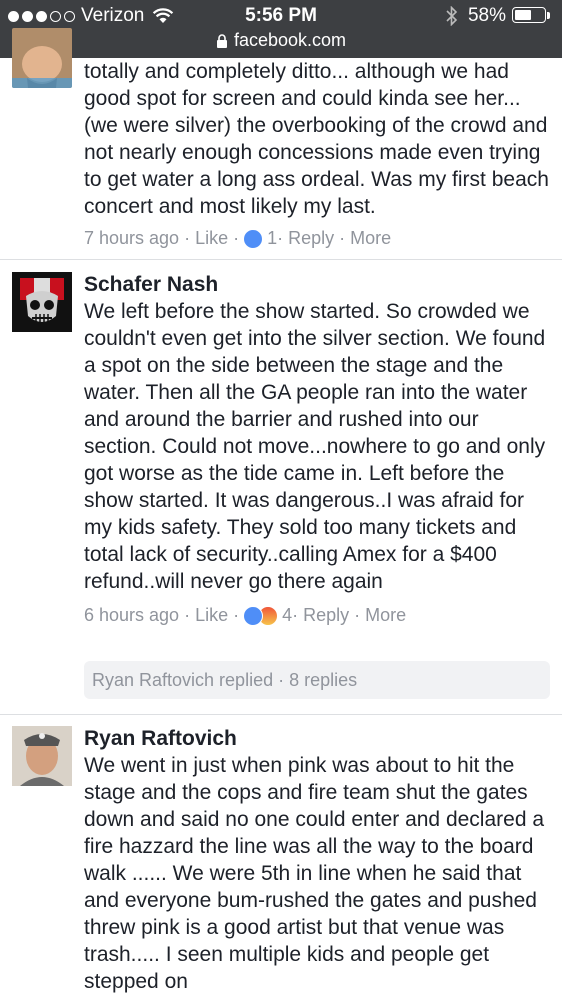 The height and width of the screenshot is (1000, 562). Describe the element at coordinates (272, 238) in the screenshot. I see `reaction-count: 1` at that location.